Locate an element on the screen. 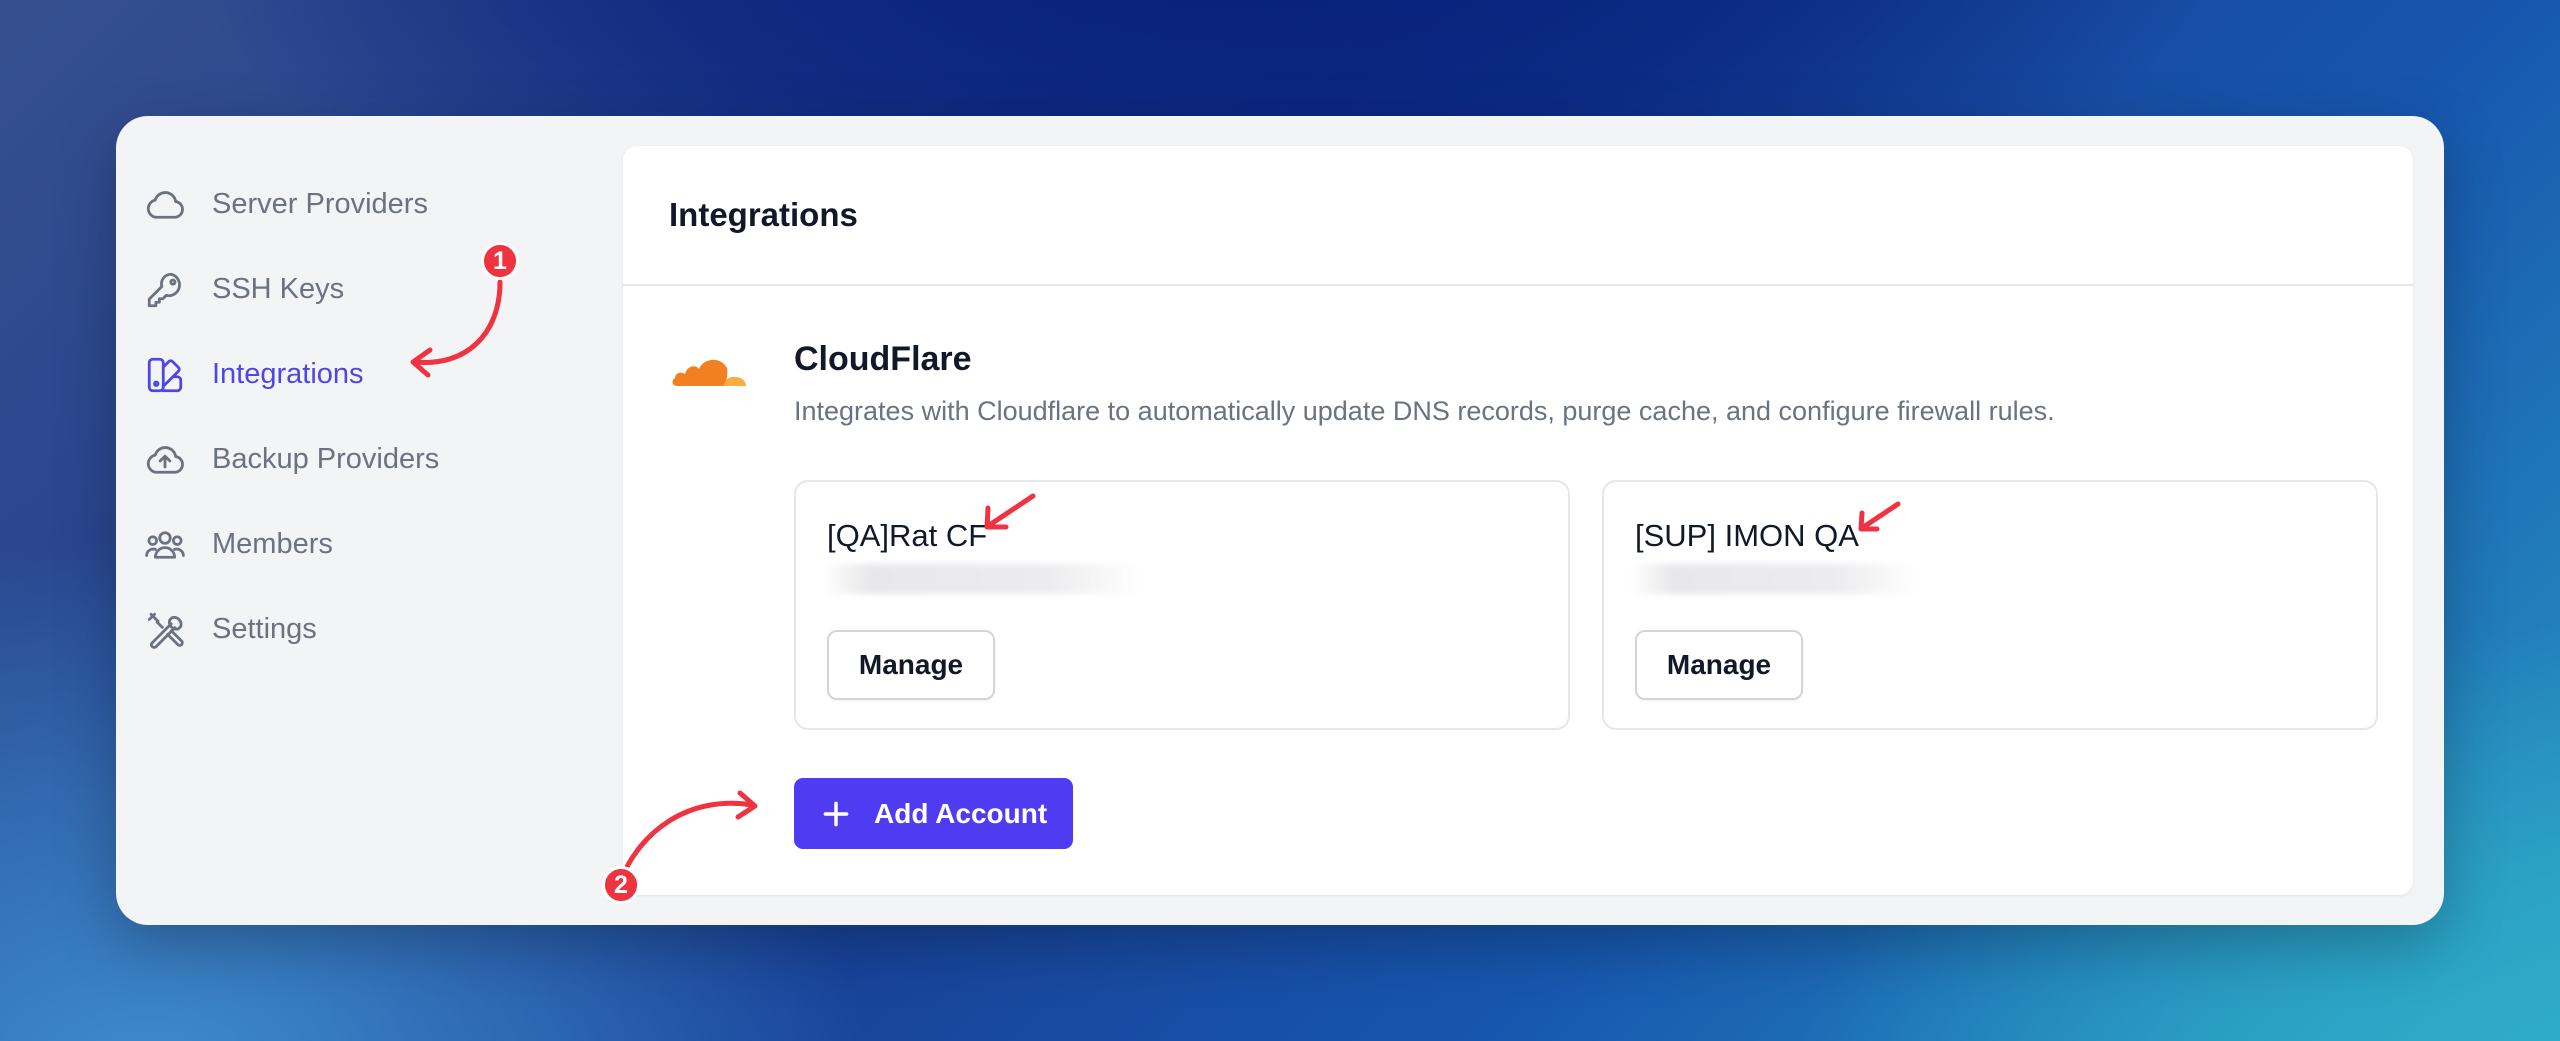 The height and width of the screenshot is (1041, 2560). integrations-icon is located at coordinates (165, 375).